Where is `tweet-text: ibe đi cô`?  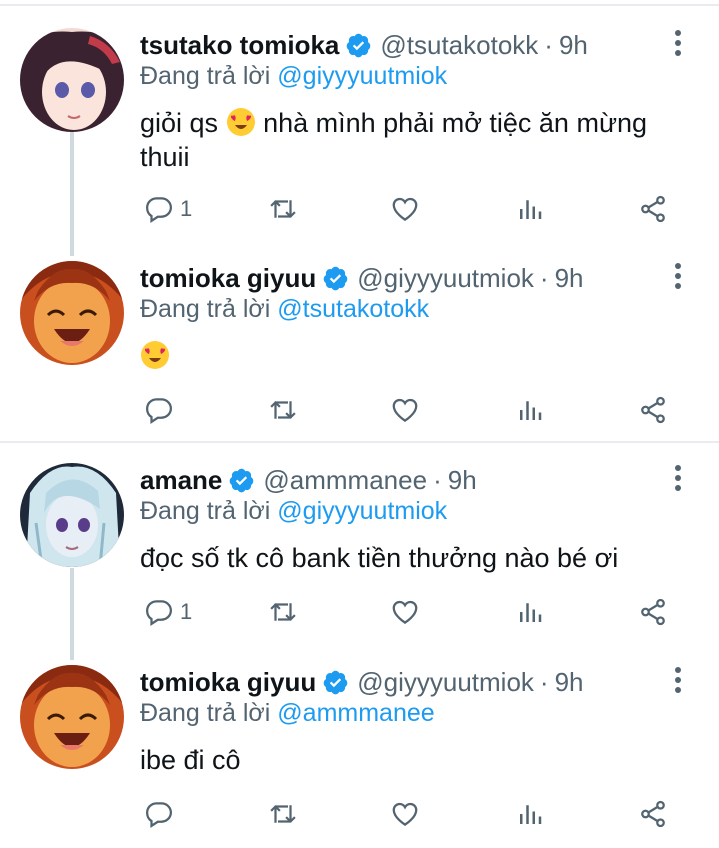 tweet-text: ibe đi cô is located at coordinates (410, 760).